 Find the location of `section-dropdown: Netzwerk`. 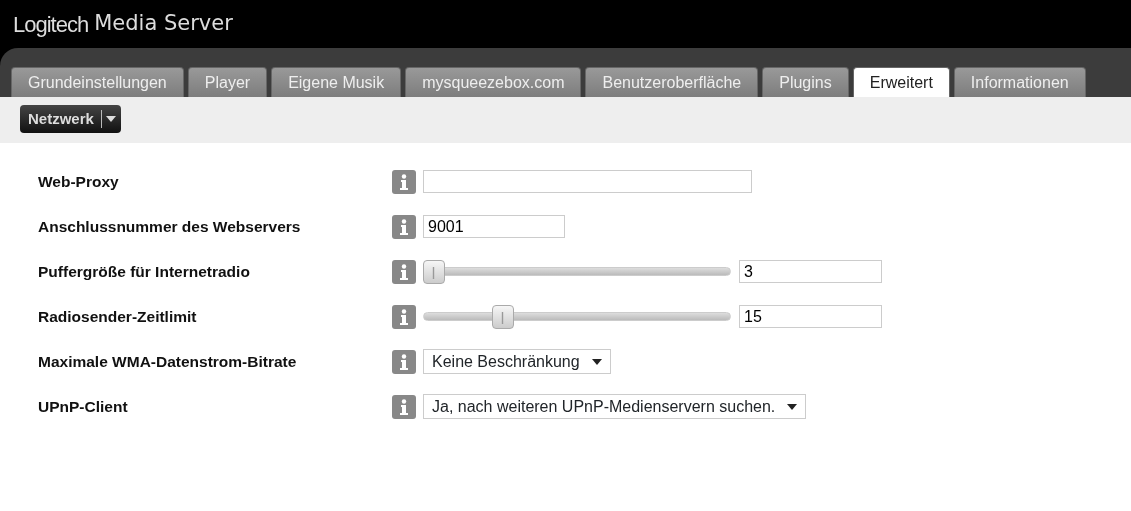

section-dropdown: Netzwerk is located at coordinates (70, 119).